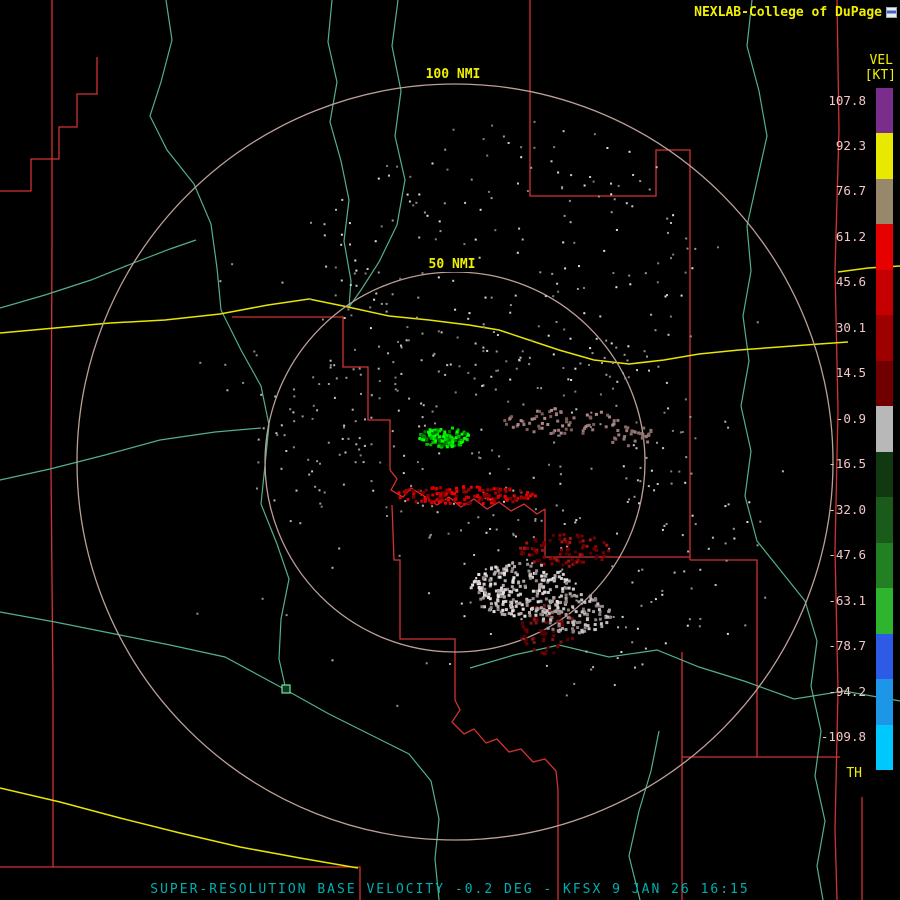 This screenshot has width=900, height=900. Describe the element at coordinates (847, 100) in the screenshot. I see `colorbar-tick: 107.8` at that location.